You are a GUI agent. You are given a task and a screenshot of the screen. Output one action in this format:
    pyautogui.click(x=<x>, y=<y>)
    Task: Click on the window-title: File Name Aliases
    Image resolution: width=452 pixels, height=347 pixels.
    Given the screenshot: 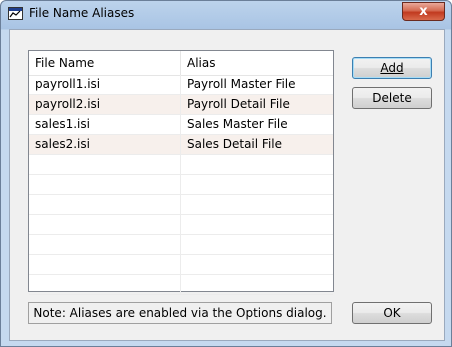 What is the action you would take?
    pyautogui.click(x=82, y=13)
    